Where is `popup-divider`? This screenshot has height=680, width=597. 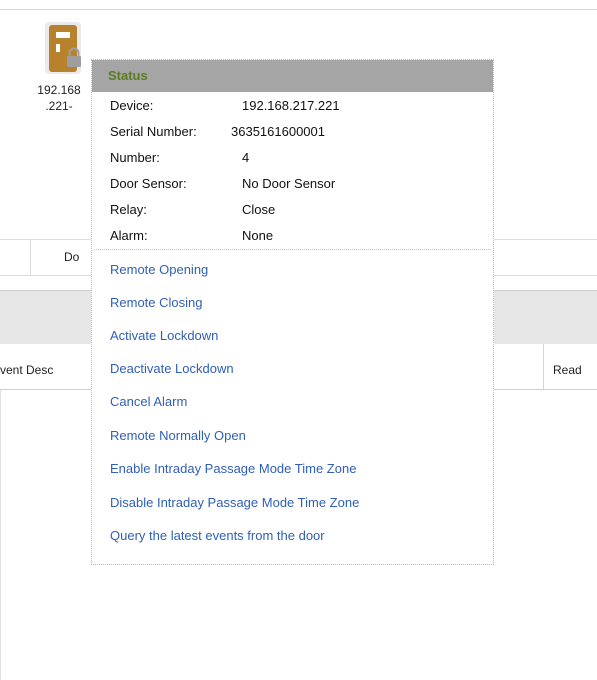 popup-divider is located at coordinates (292, 249).